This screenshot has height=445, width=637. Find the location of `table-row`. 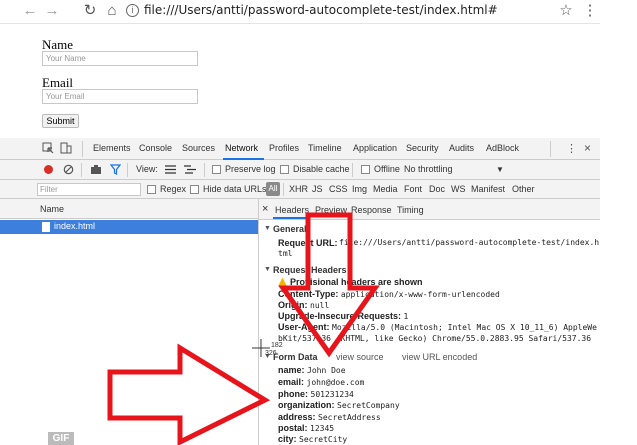

table-row is located at coordinates (129, 227).